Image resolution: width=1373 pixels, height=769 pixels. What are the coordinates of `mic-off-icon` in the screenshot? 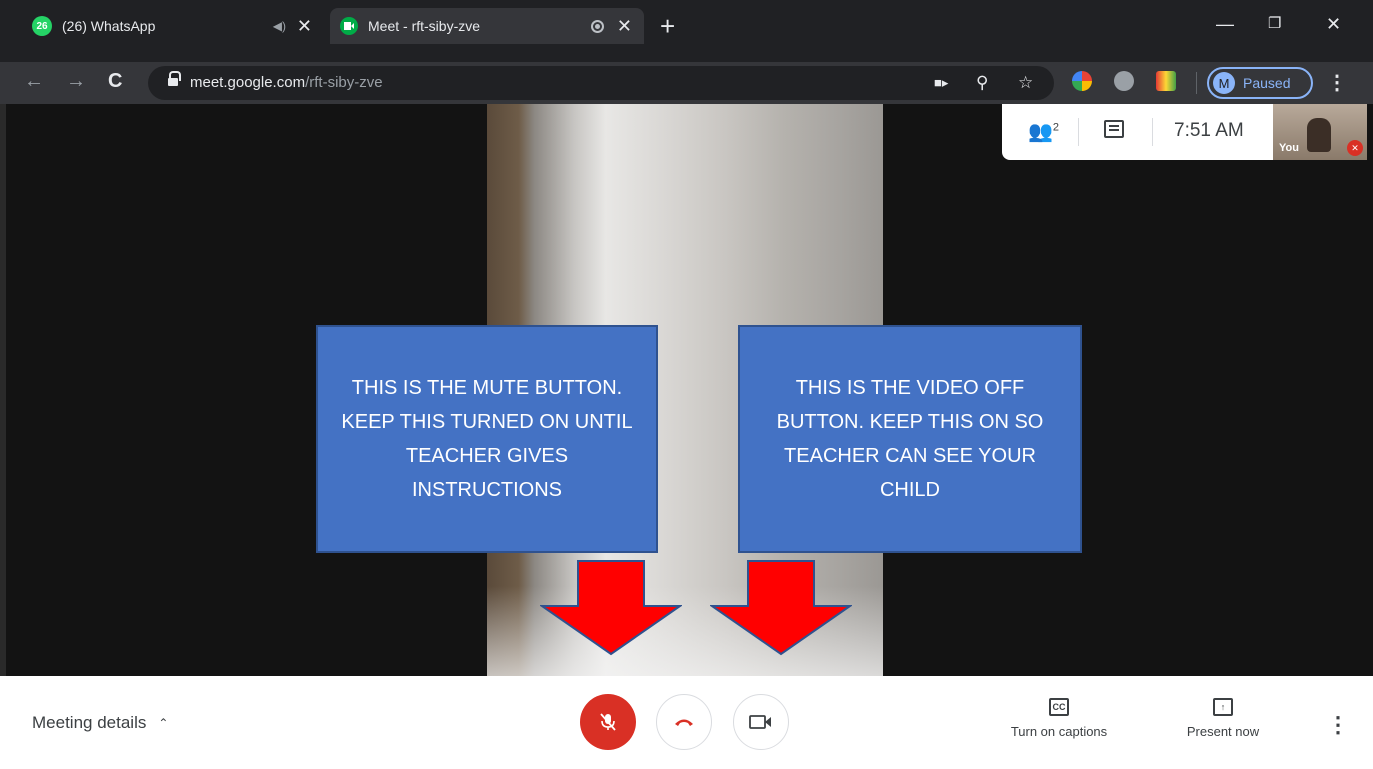 It's located at (608, 722).